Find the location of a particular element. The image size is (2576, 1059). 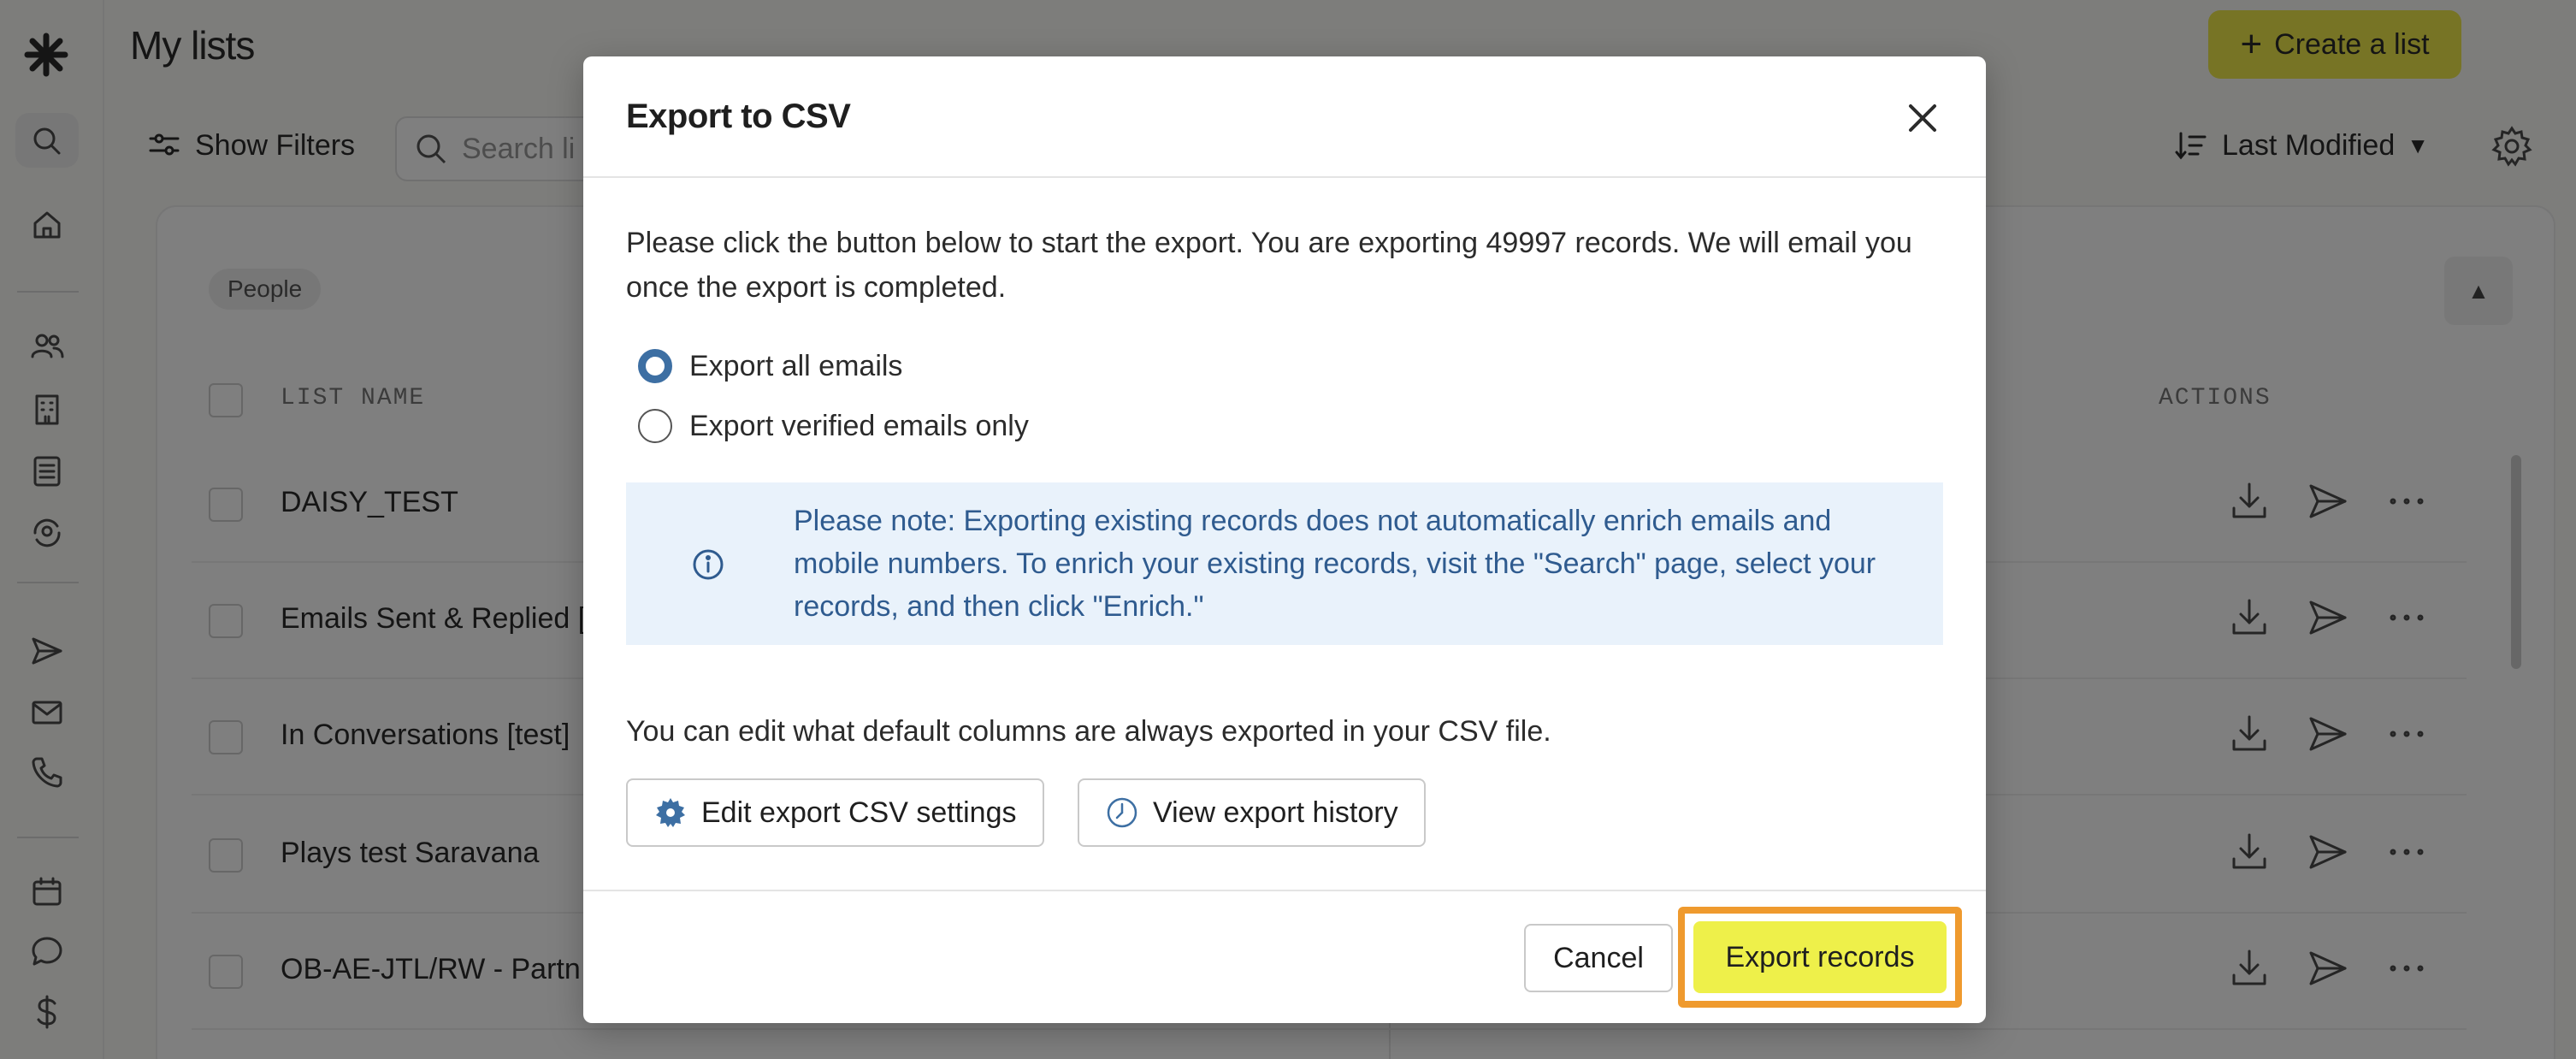

info-icon is located at coordinates (708, 564).